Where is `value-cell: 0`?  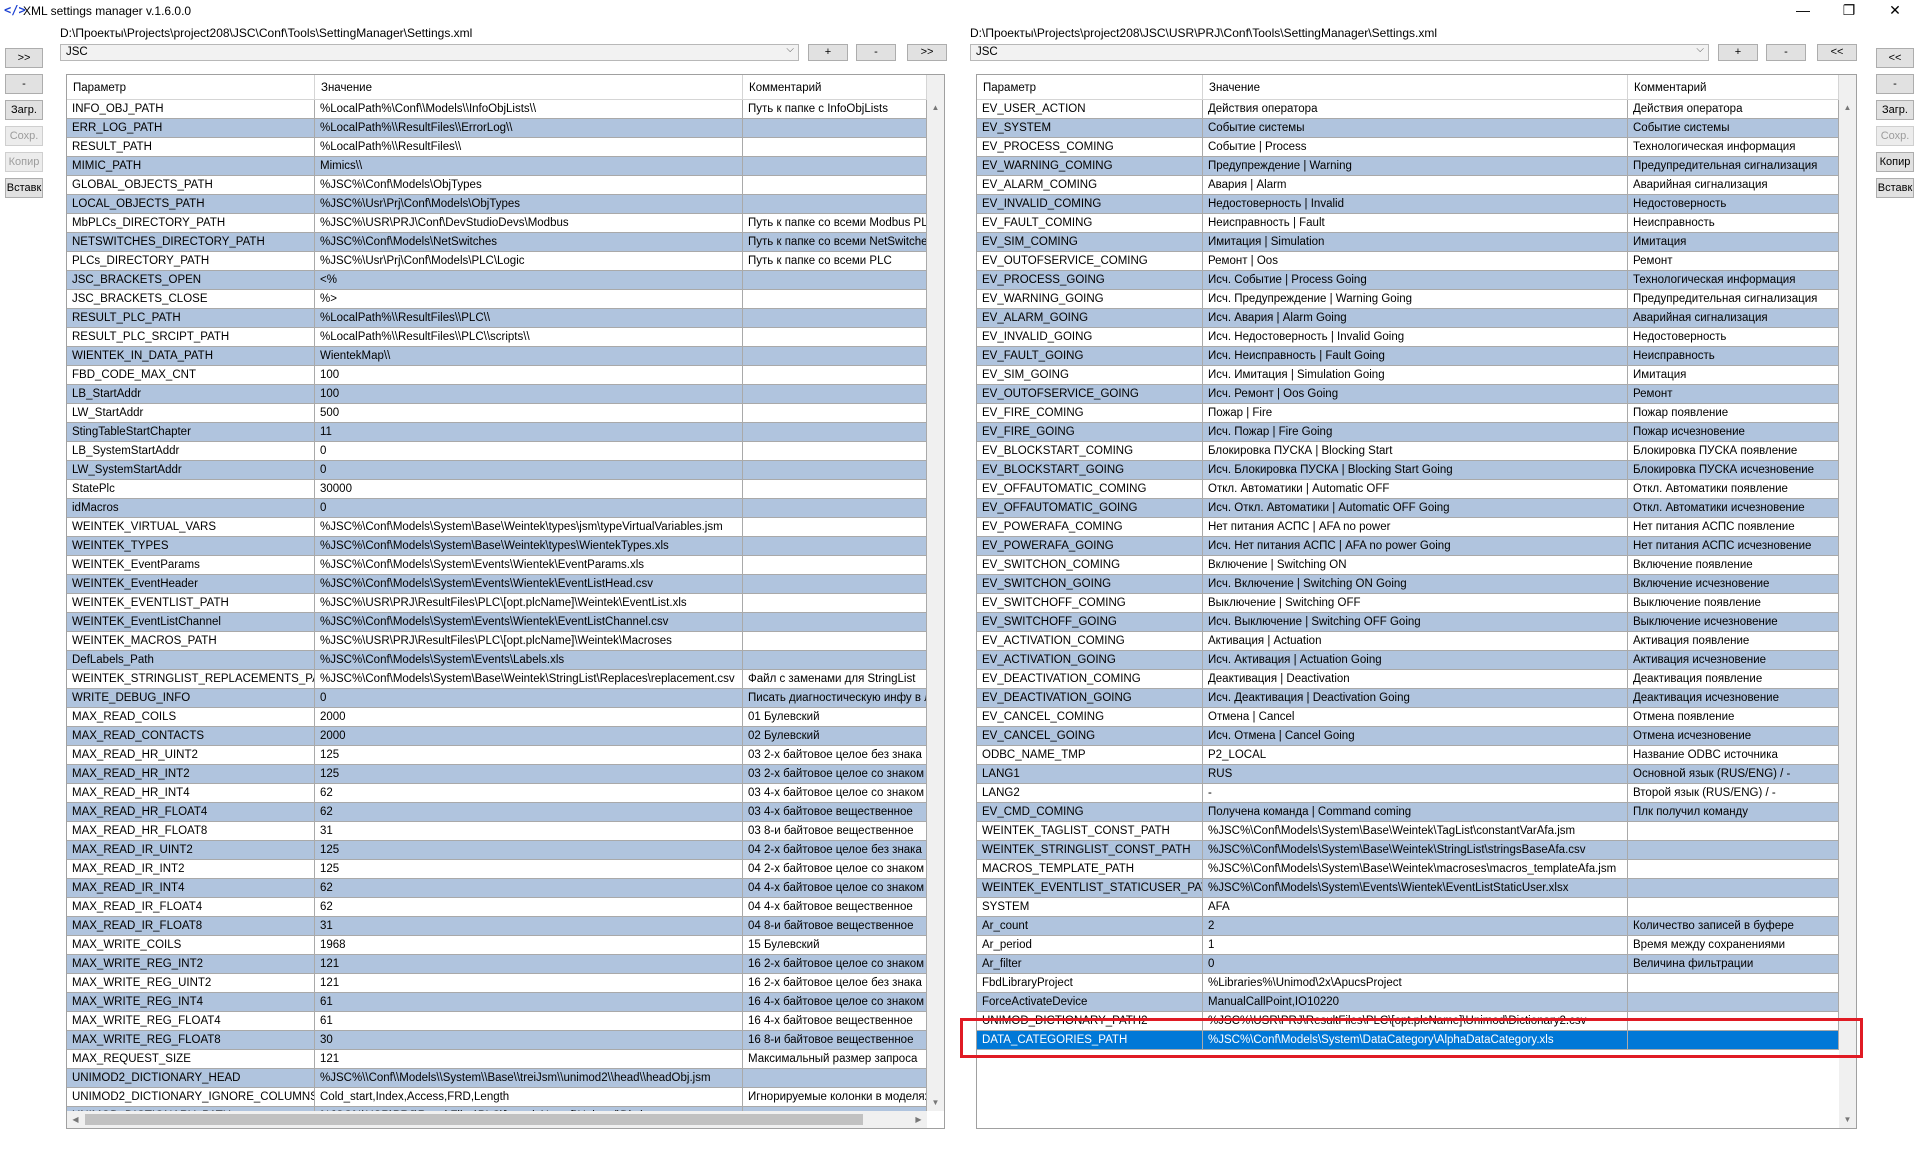
value-cell: 0 is located at coordinates (529, 698).